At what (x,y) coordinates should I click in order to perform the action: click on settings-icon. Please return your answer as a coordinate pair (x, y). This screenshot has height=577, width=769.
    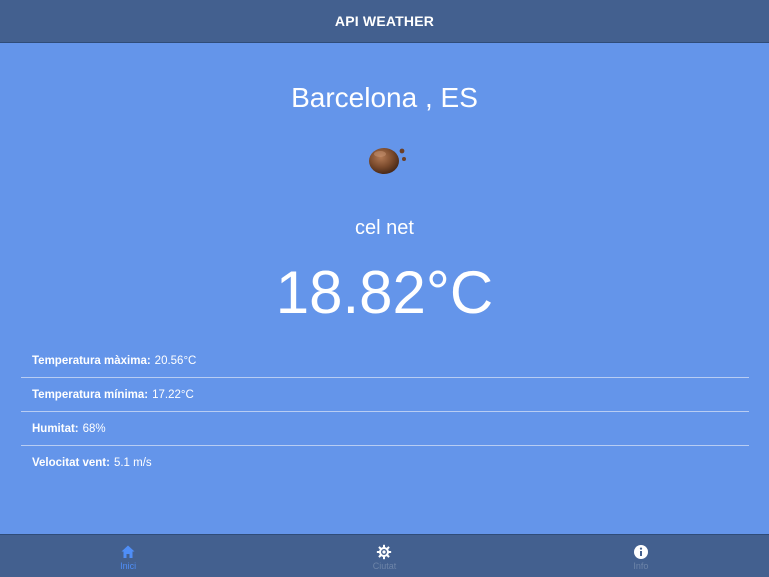
    Looking at the image, I should click on (384, 551).